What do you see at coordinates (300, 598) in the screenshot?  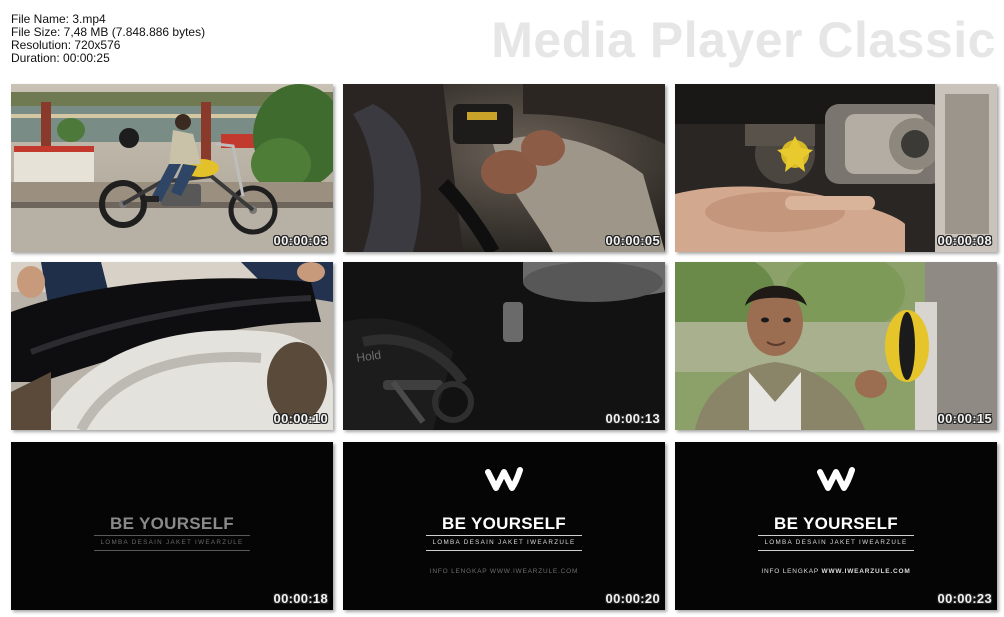 I see `timestamp-label: 00:00:18` at bounding box center [300, 598].